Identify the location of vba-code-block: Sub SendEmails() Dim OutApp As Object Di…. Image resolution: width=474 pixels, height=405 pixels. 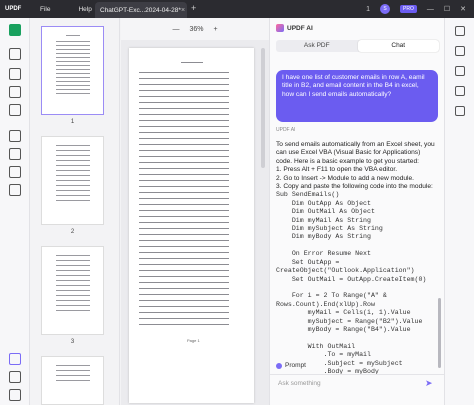
(351, 282).